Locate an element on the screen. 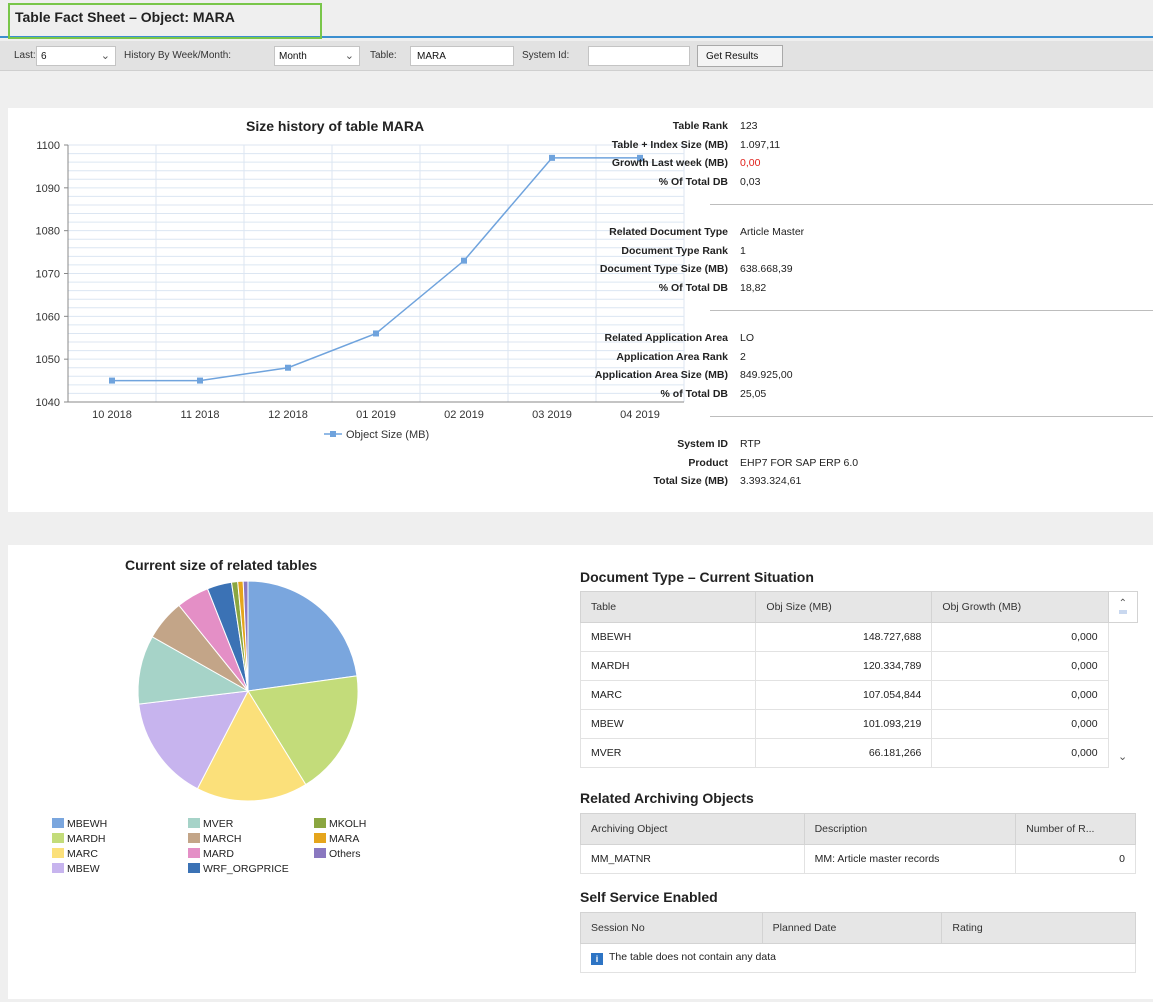 This screenshot has width=1153, height=1002. col-header-table: Table is located at coordinates (668, 607).